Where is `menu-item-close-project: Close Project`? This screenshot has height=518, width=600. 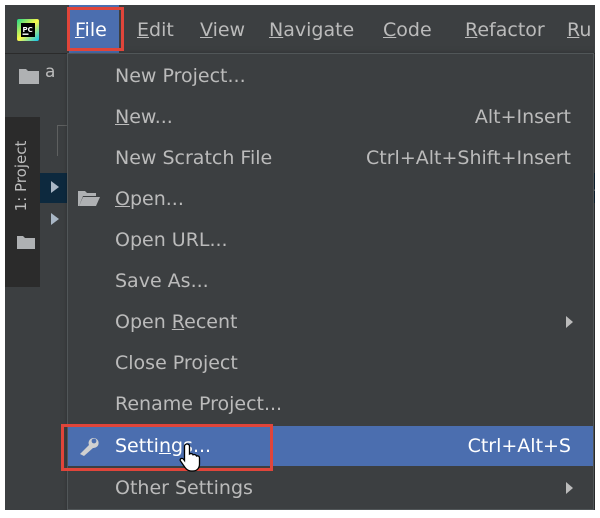 menu-item-close-project: Close Project is located at coordinates (330, 363).